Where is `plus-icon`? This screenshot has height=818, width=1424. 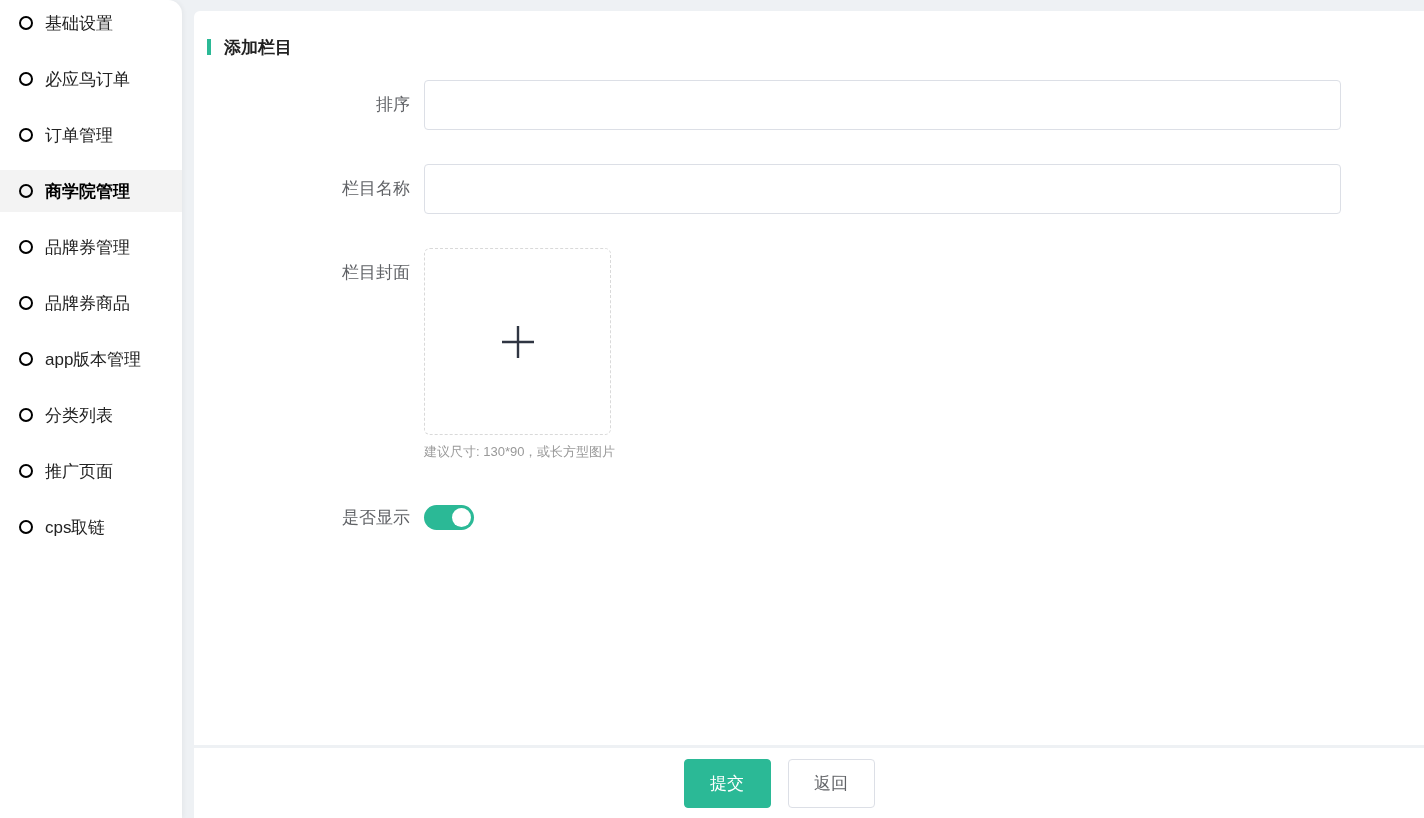
plus-icon is located at coordinates (517, 341).